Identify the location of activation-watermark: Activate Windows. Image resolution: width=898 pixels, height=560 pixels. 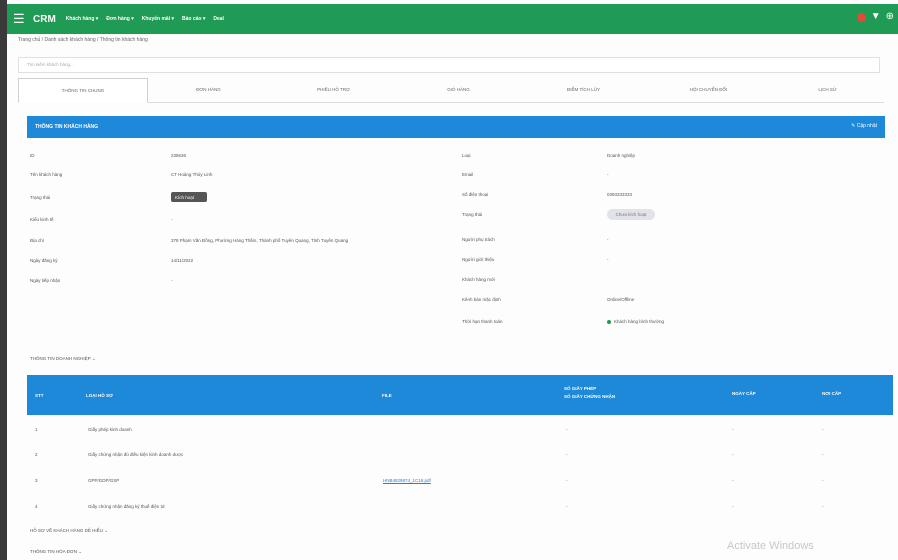
(770, 546).